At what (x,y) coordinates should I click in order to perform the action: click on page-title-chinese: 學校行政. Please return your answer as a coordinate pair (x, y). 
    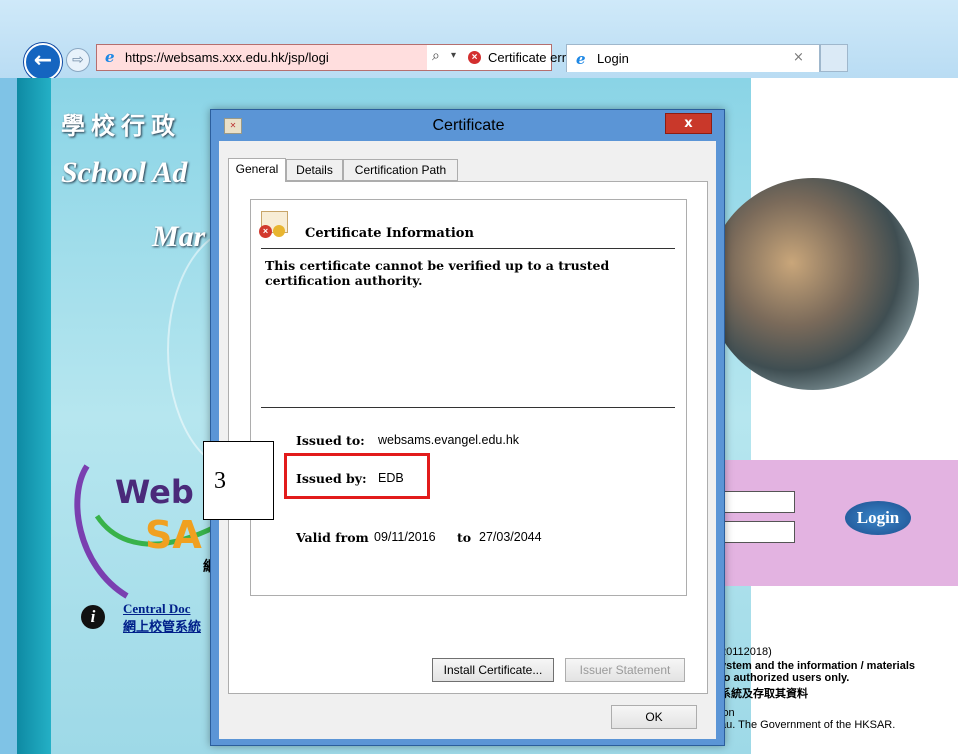
    Looking at the image, I should click on (121, 125).